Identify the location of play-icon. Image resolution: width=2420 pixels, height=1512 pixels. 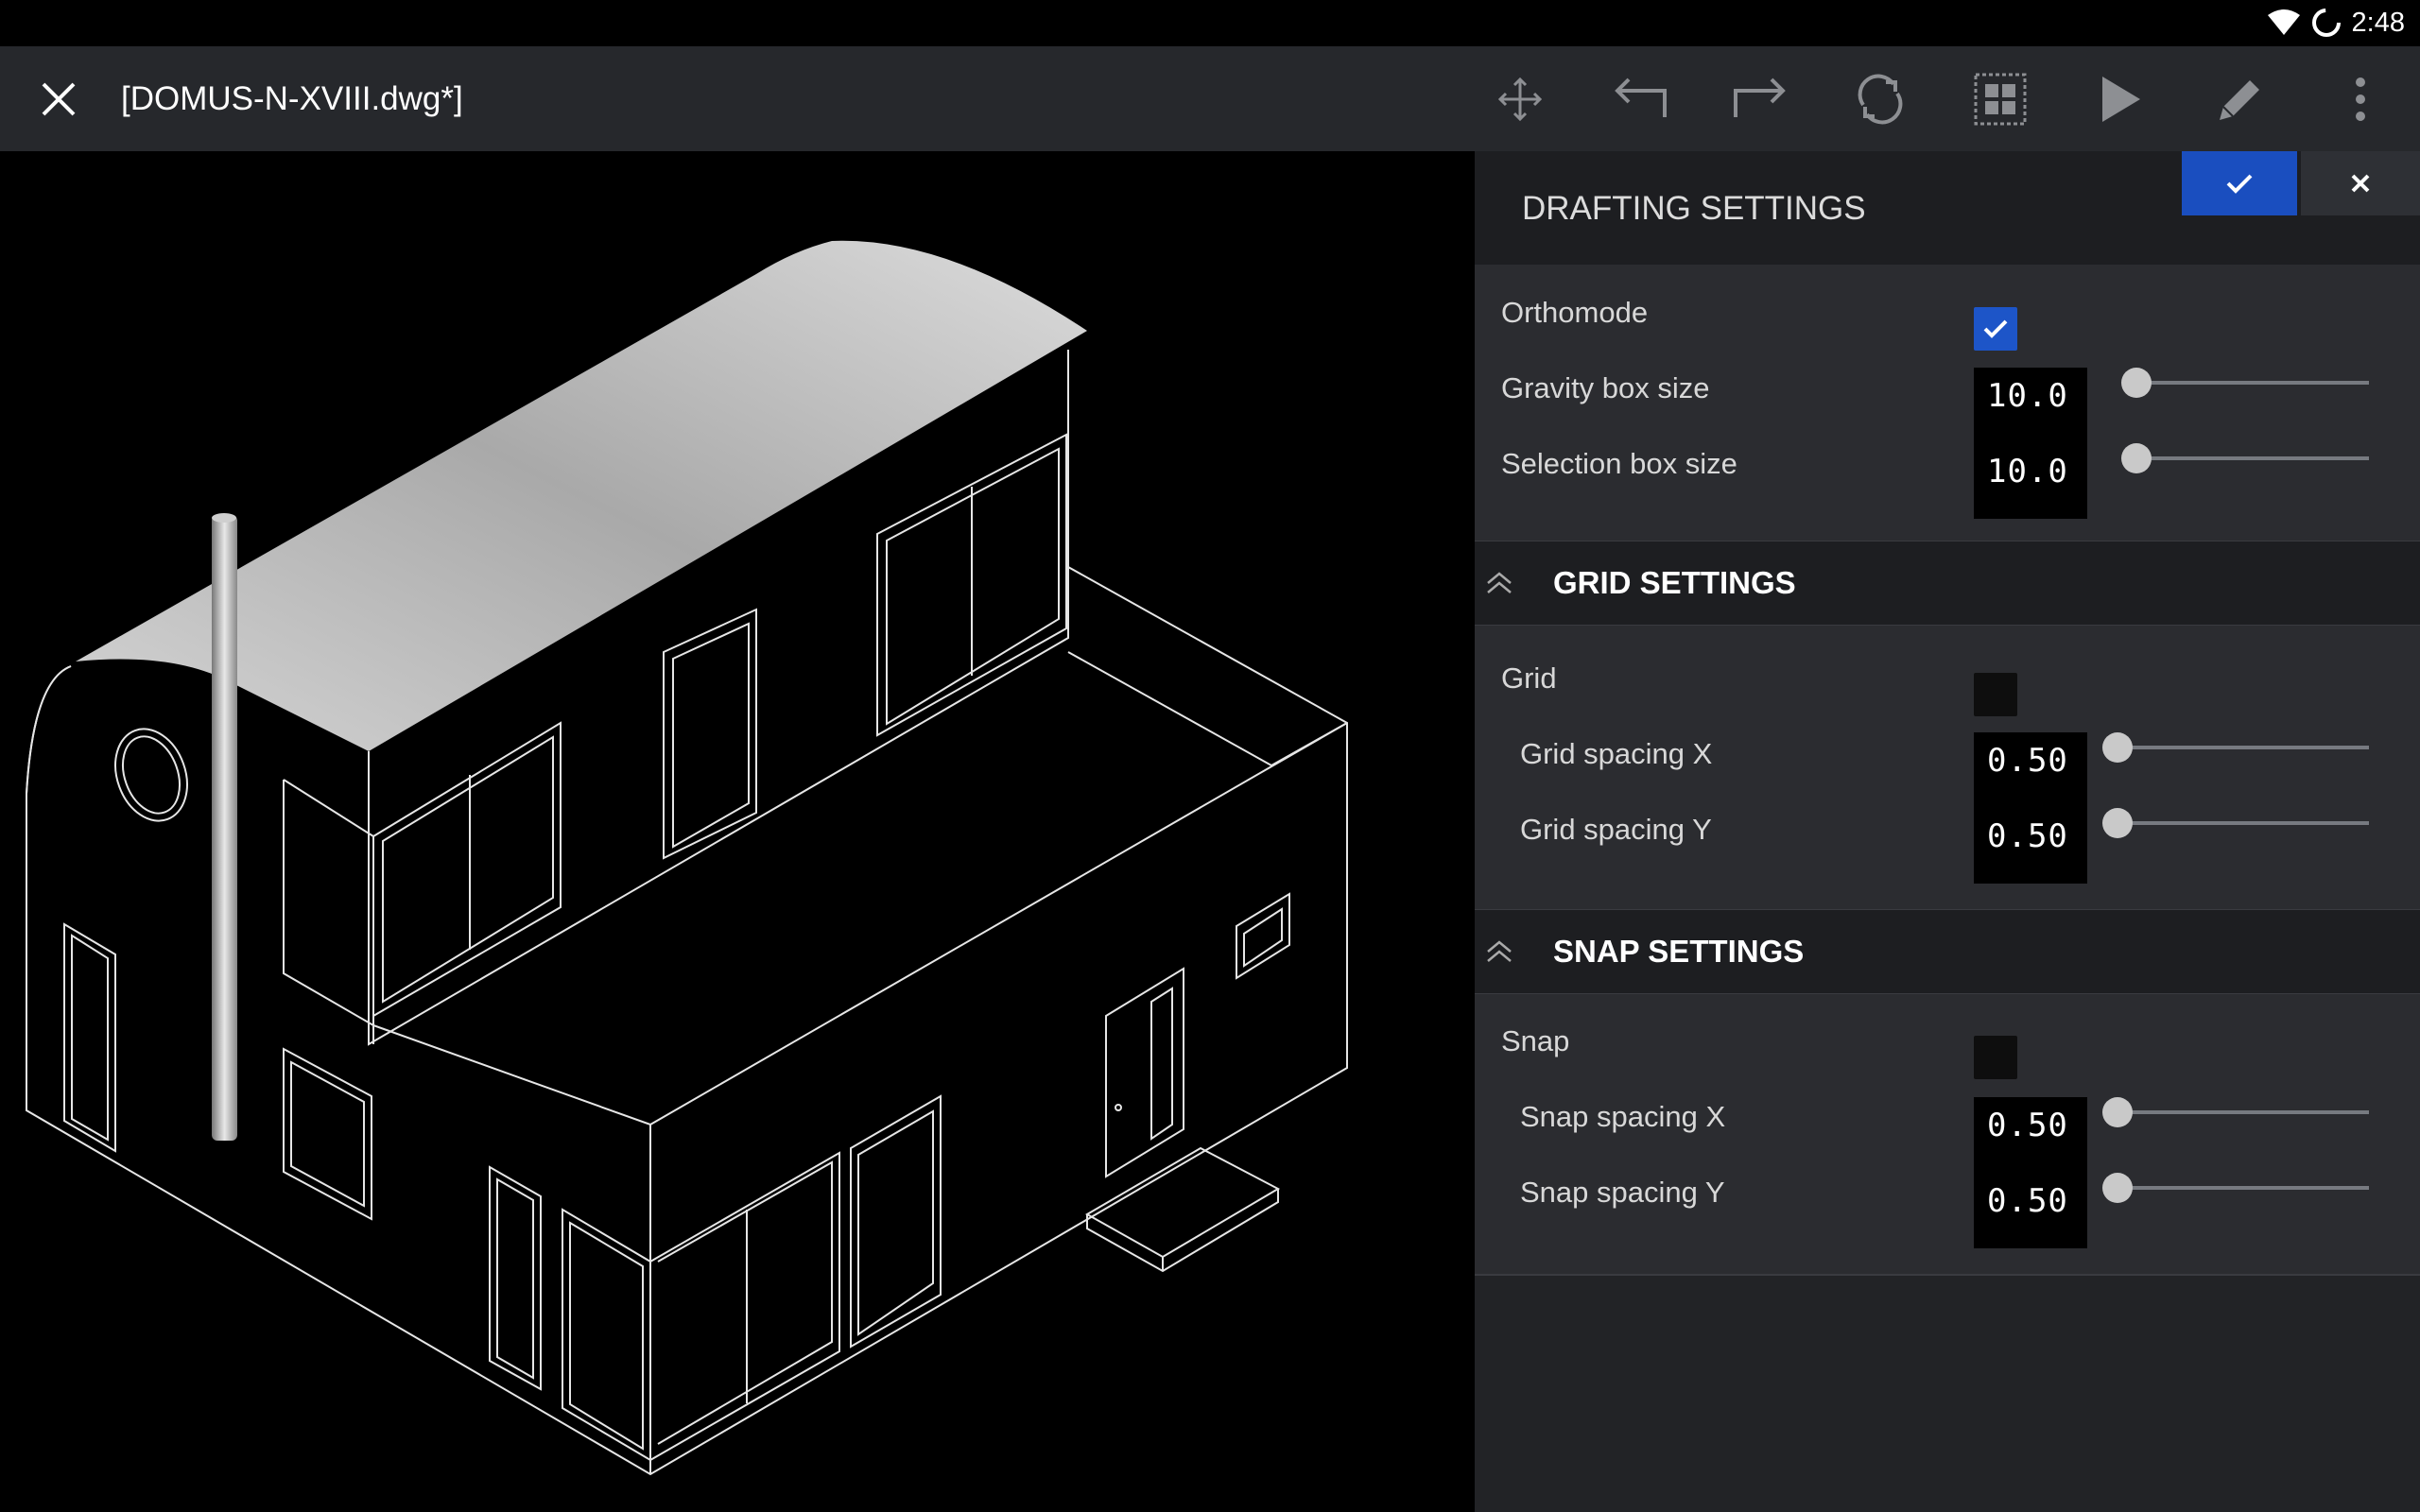
(2120, 99).